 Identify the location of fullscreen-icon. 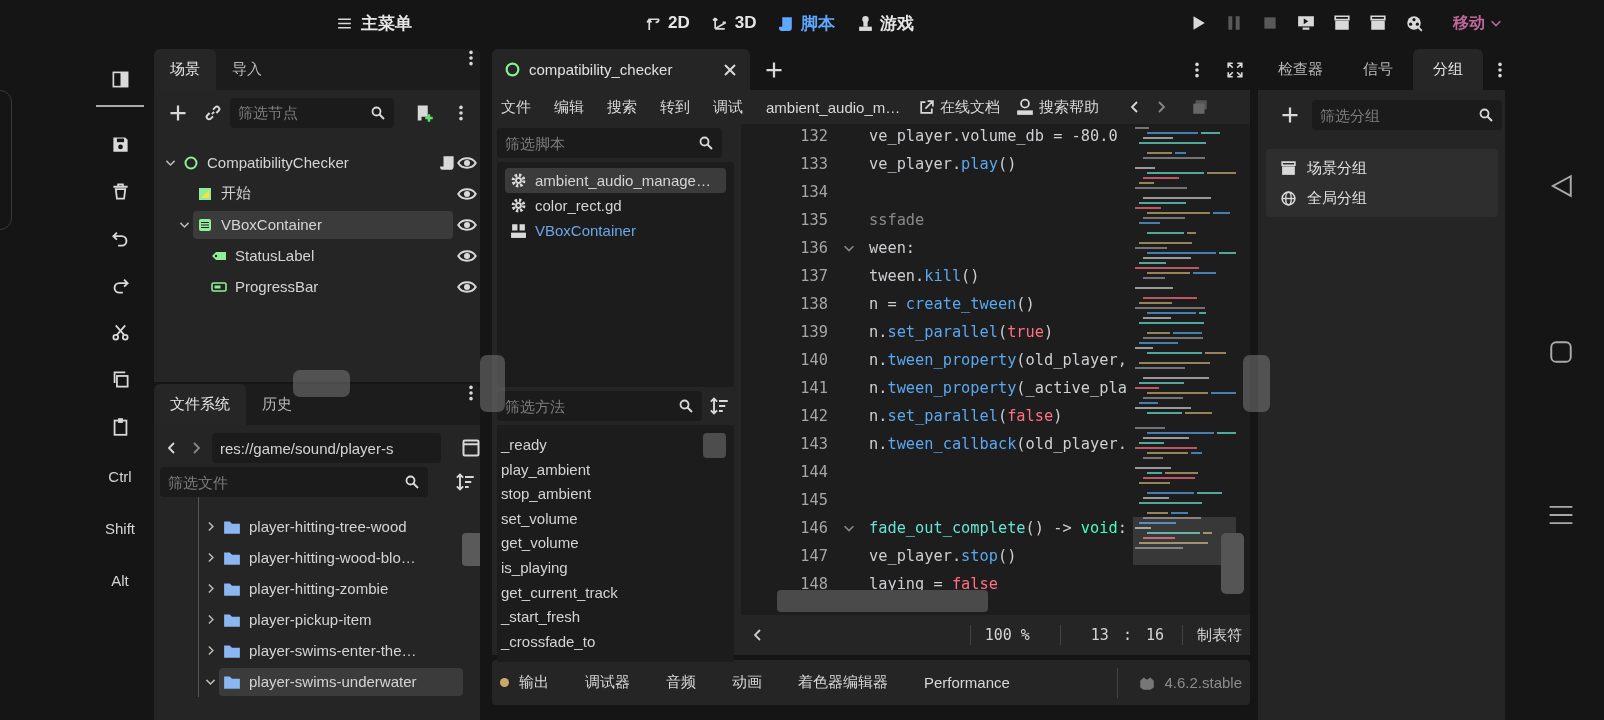
(1235, 69).